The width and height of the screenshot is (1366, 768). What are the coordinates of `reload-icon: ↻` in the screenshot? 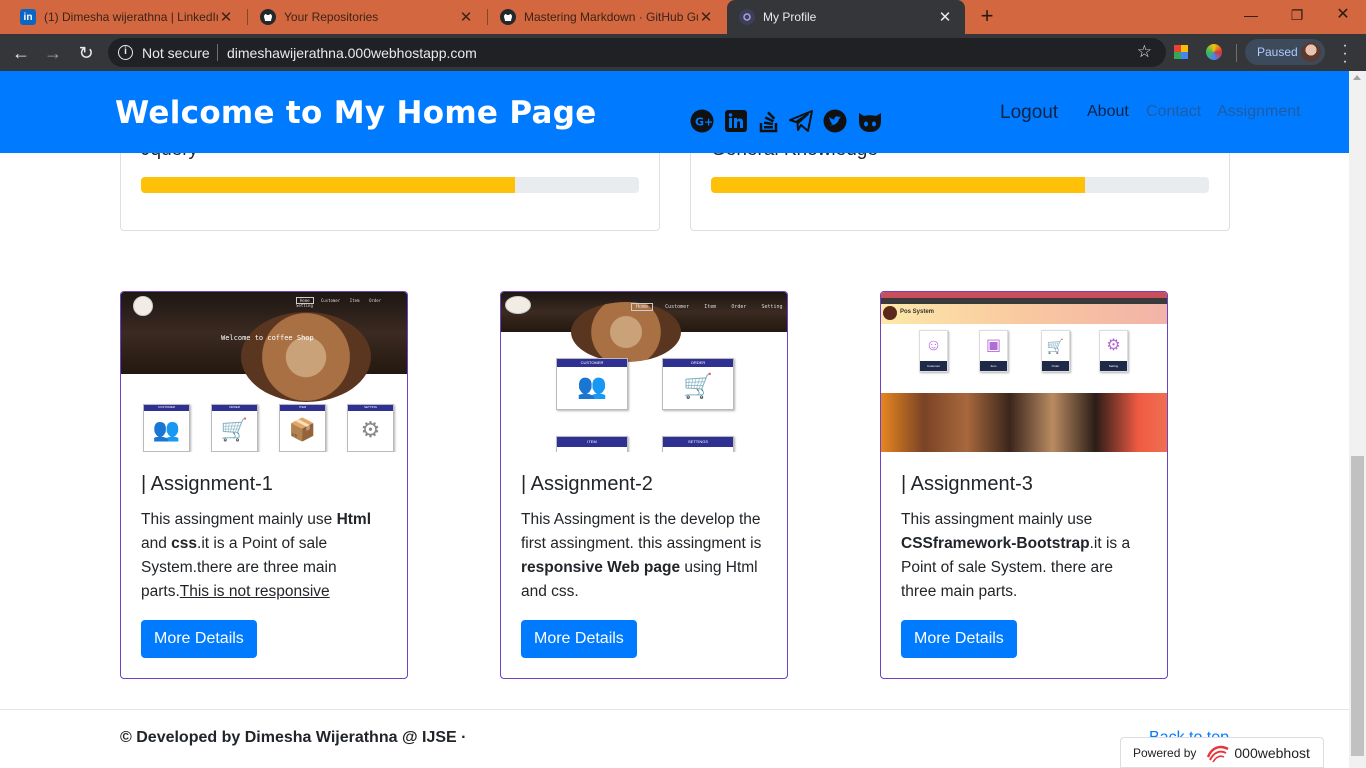 It's located at (86, 53).